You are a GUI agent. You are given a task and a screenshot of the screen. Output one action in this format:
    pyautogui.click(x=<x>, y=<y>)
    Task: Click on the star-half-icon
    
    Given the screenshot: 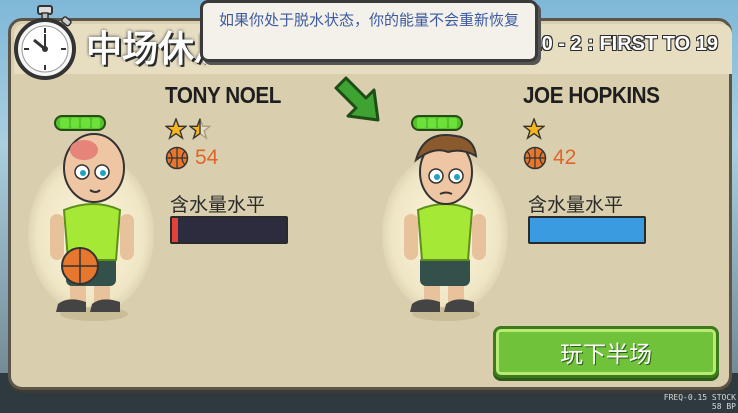 What is the action you would take?
    pyautogui.click(x=200, y=129)
    